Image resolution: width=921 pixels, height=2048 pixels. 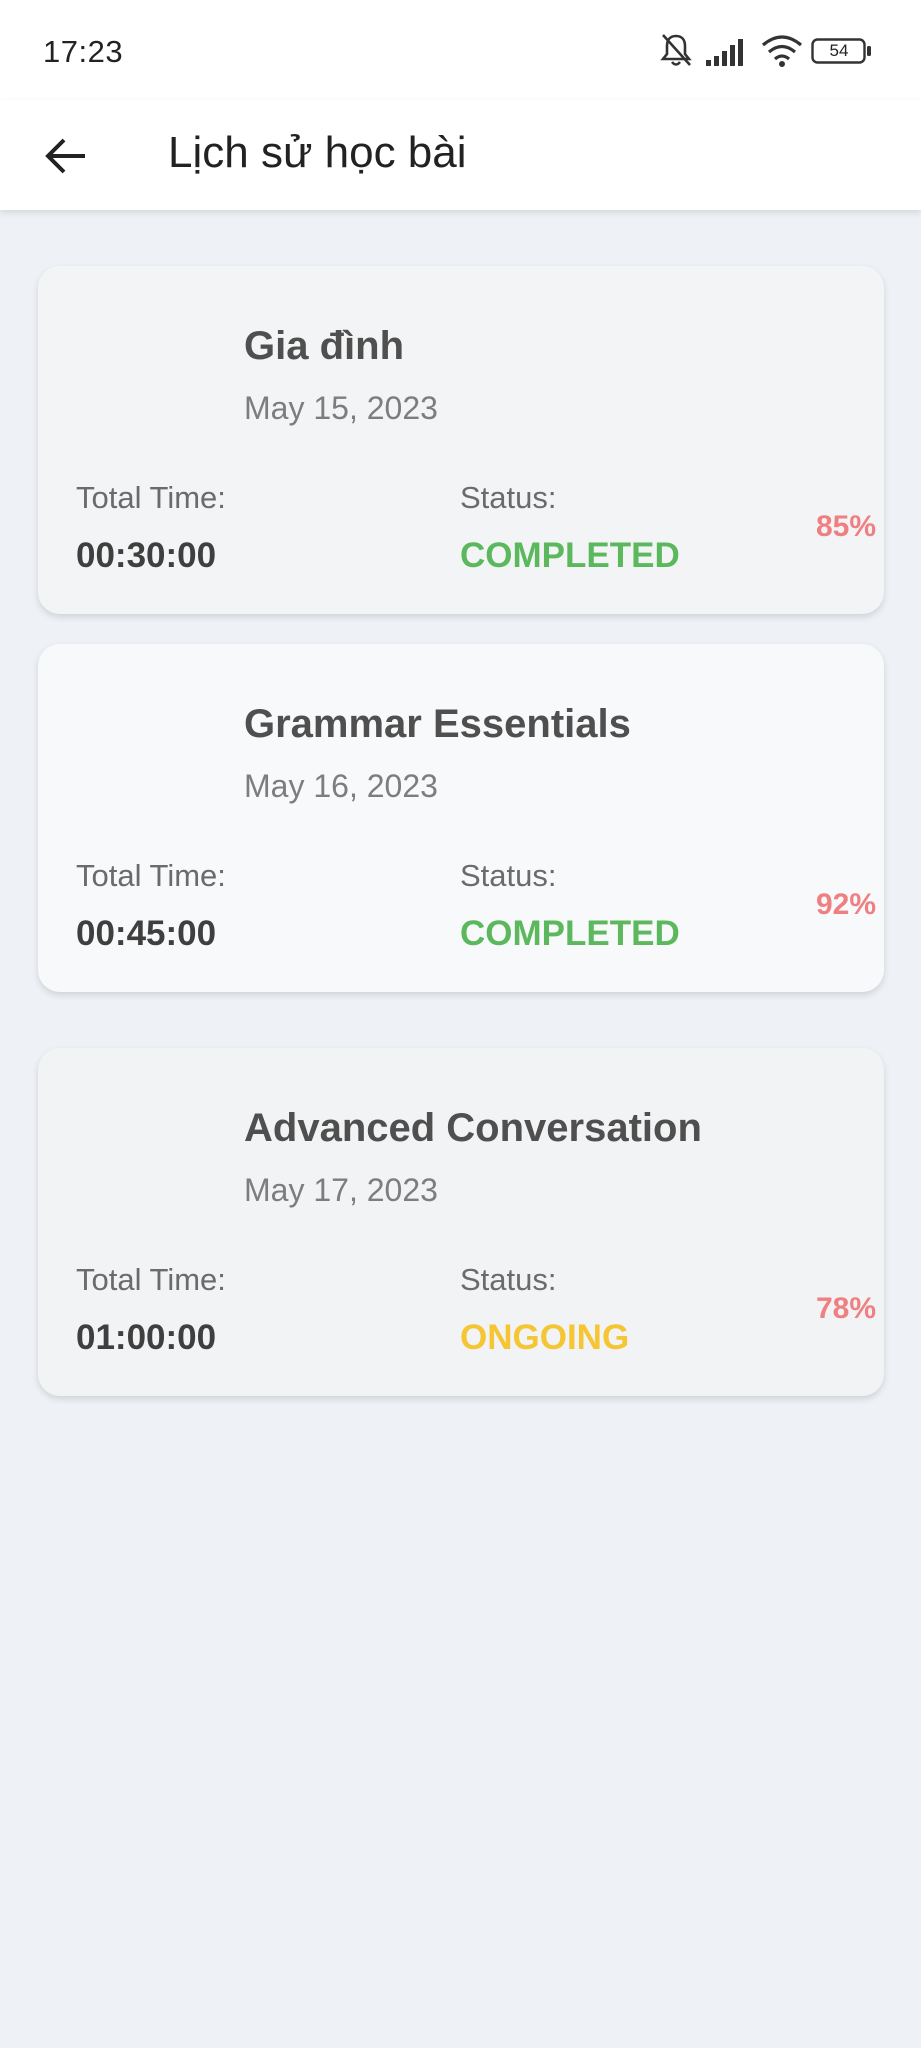 I want to click on battery-level: 54, so click(x=839, y=50).